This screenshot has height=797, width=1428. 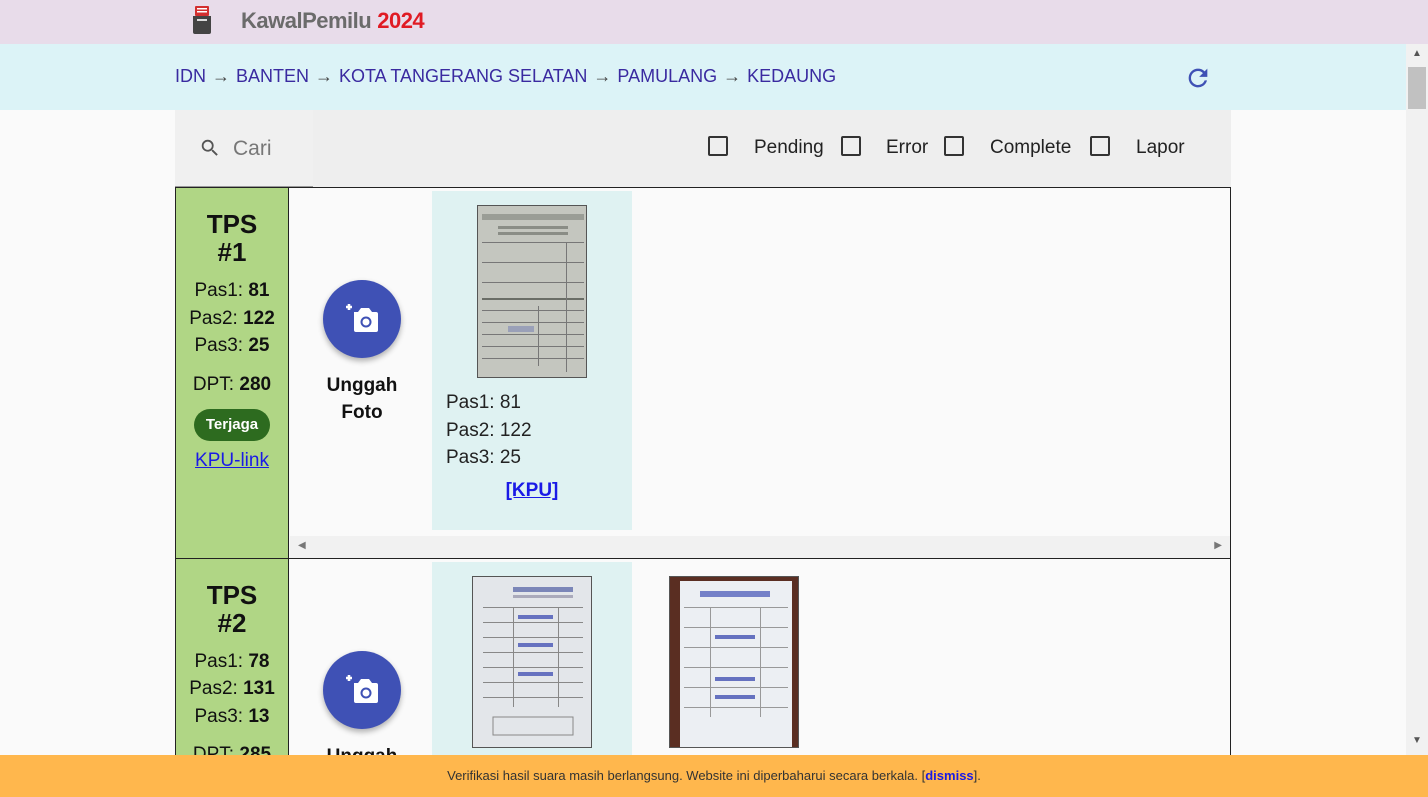 What do you see at coordinates (977, 775) in the screenshot?
I see `banner-text-end: ].` at bounding box center [977, 775].